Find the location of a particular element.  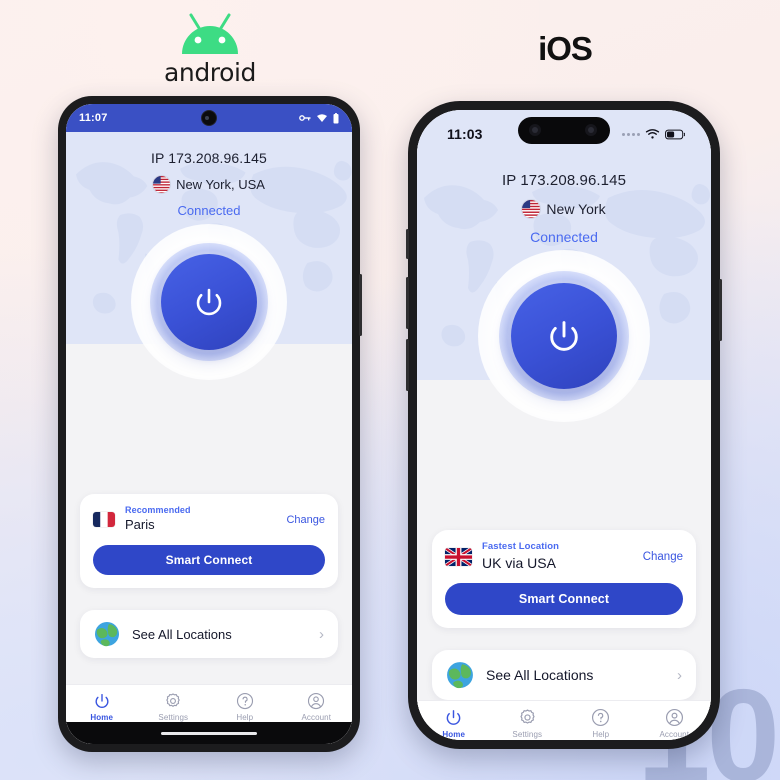

android-see-all-label: See All Locations is located at coordinates (182, 634).